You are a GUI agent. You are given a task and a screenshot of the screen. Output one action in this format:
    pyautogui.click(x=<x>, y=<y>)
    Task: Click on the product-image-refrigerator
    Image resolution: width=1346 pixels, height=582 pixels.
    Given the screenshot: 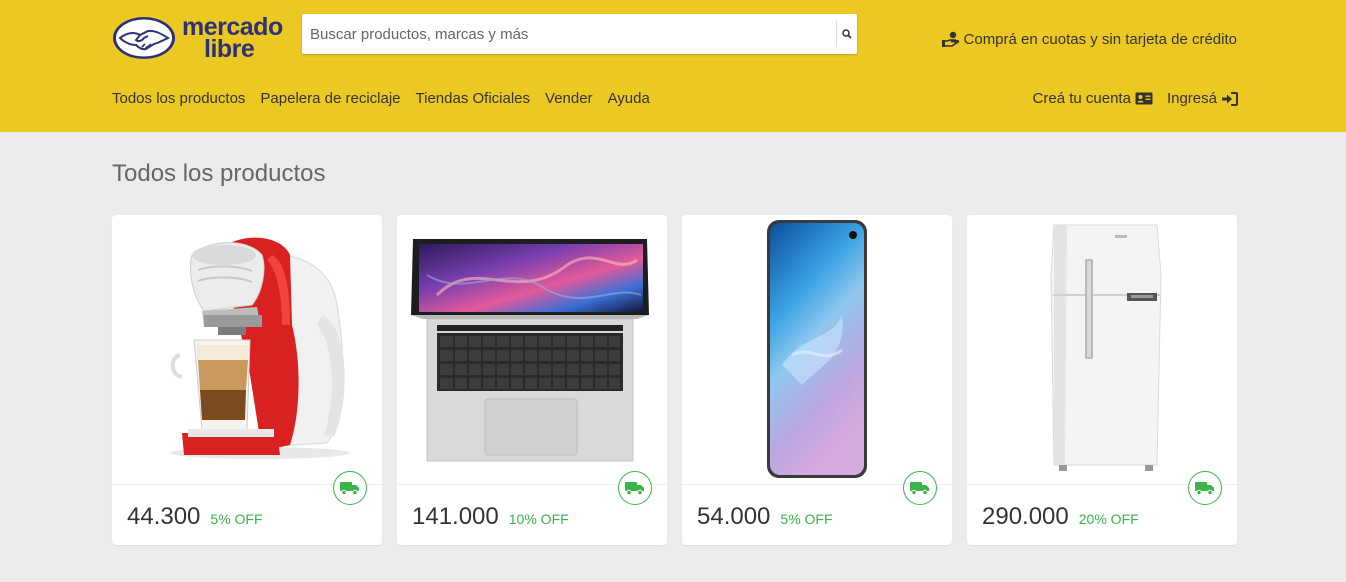 What is the action you would take?
    pyautogui.click(x=1102, y=350)
    